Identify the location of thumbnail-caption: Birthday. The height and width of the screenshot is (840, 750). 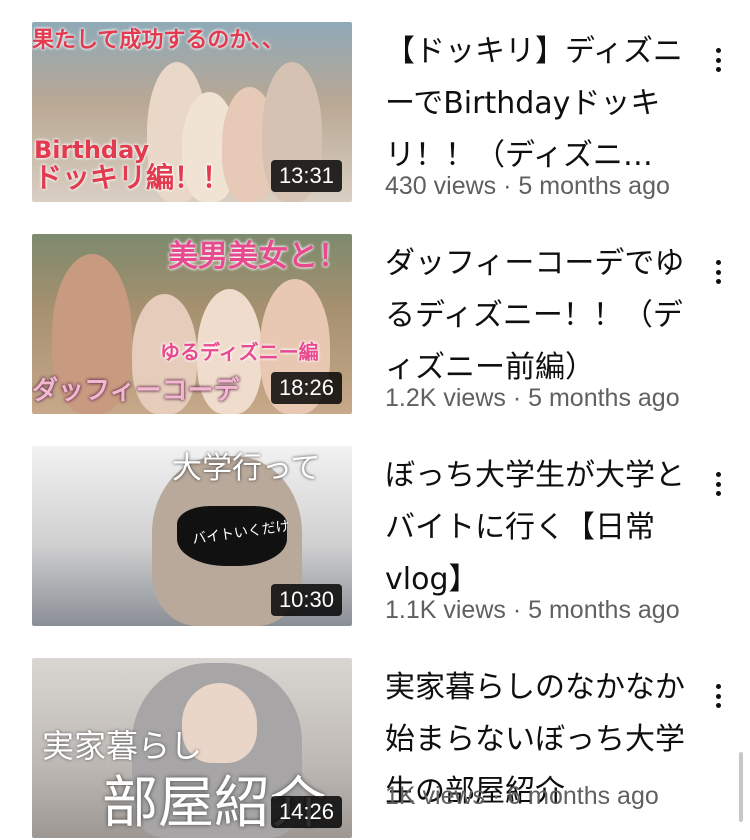
(92, 150).